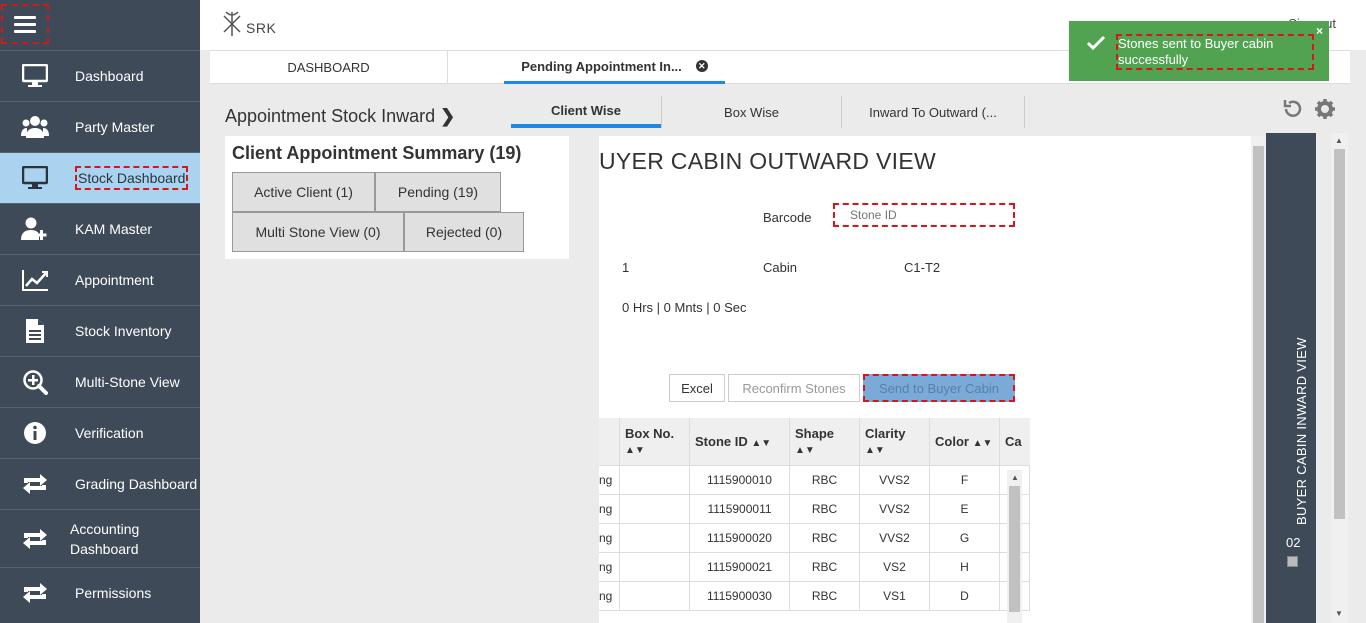 The width and height of the screenshot is (1366, 623). I want to click on column-header-carat: Ca, so click(1015, 442).